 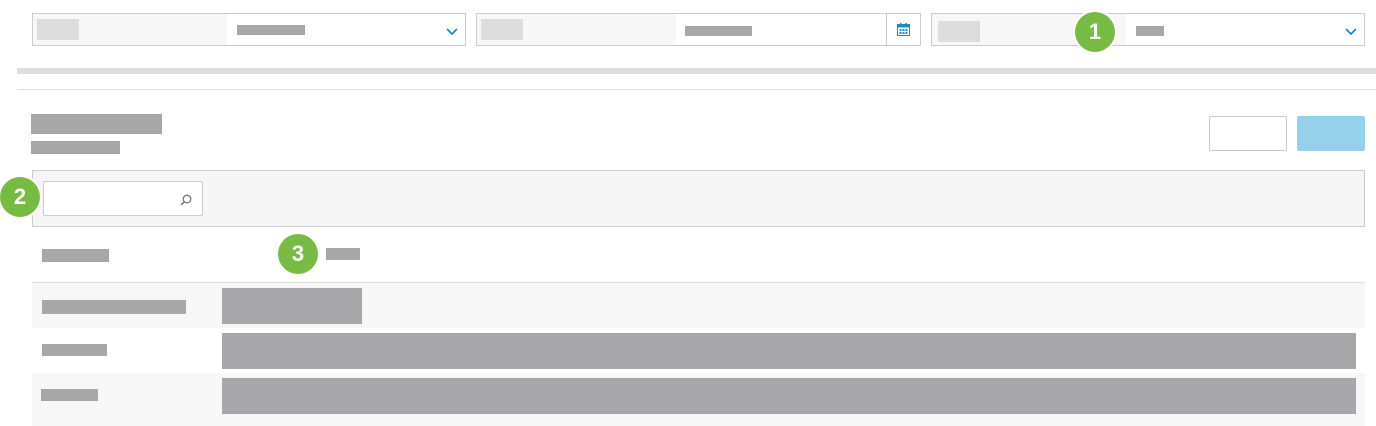 I want to click on filter-3-value, so click(x=1150, y=31).